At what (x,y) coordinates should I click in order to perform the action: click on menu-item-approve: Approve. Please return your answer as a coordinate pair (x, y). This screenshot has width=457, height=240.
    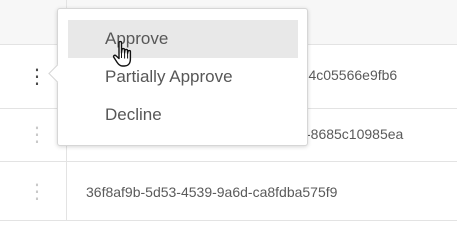
    Looking at the image, I should click on (183, 39).